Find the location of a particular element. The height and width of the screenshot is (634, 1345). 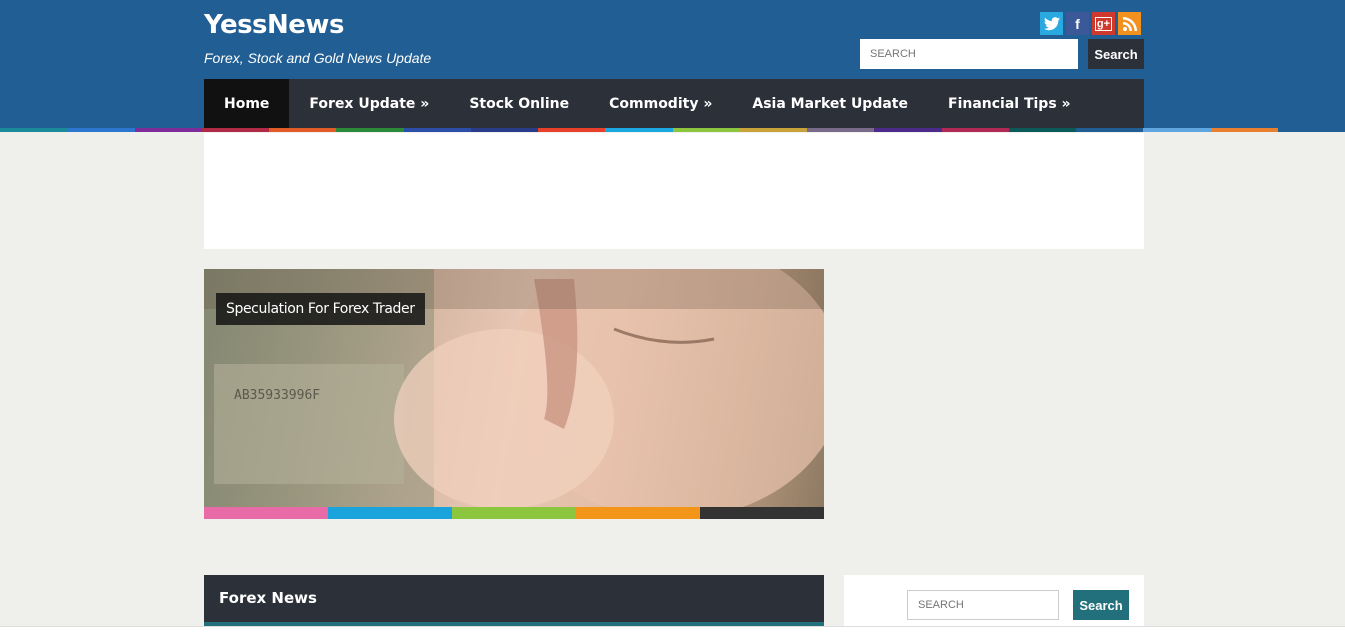

sidebar-search-button: Search is located at coordinates (1101, 605).